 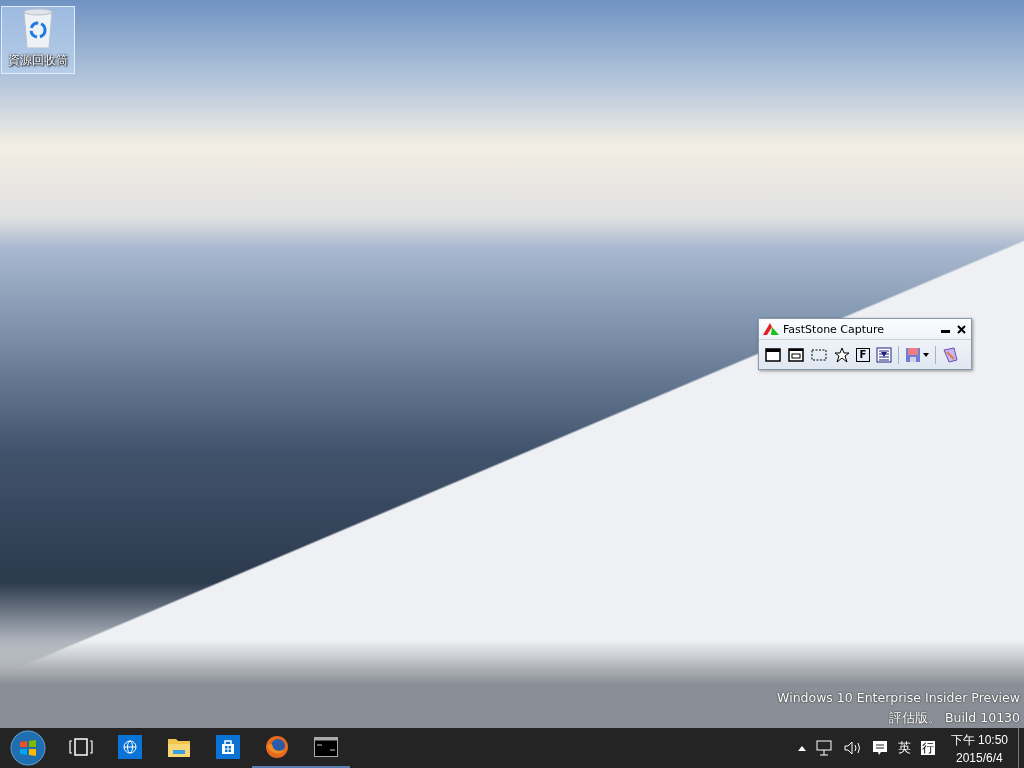 I want to click on capture-scrolling-button, so click(x=884, y=354).